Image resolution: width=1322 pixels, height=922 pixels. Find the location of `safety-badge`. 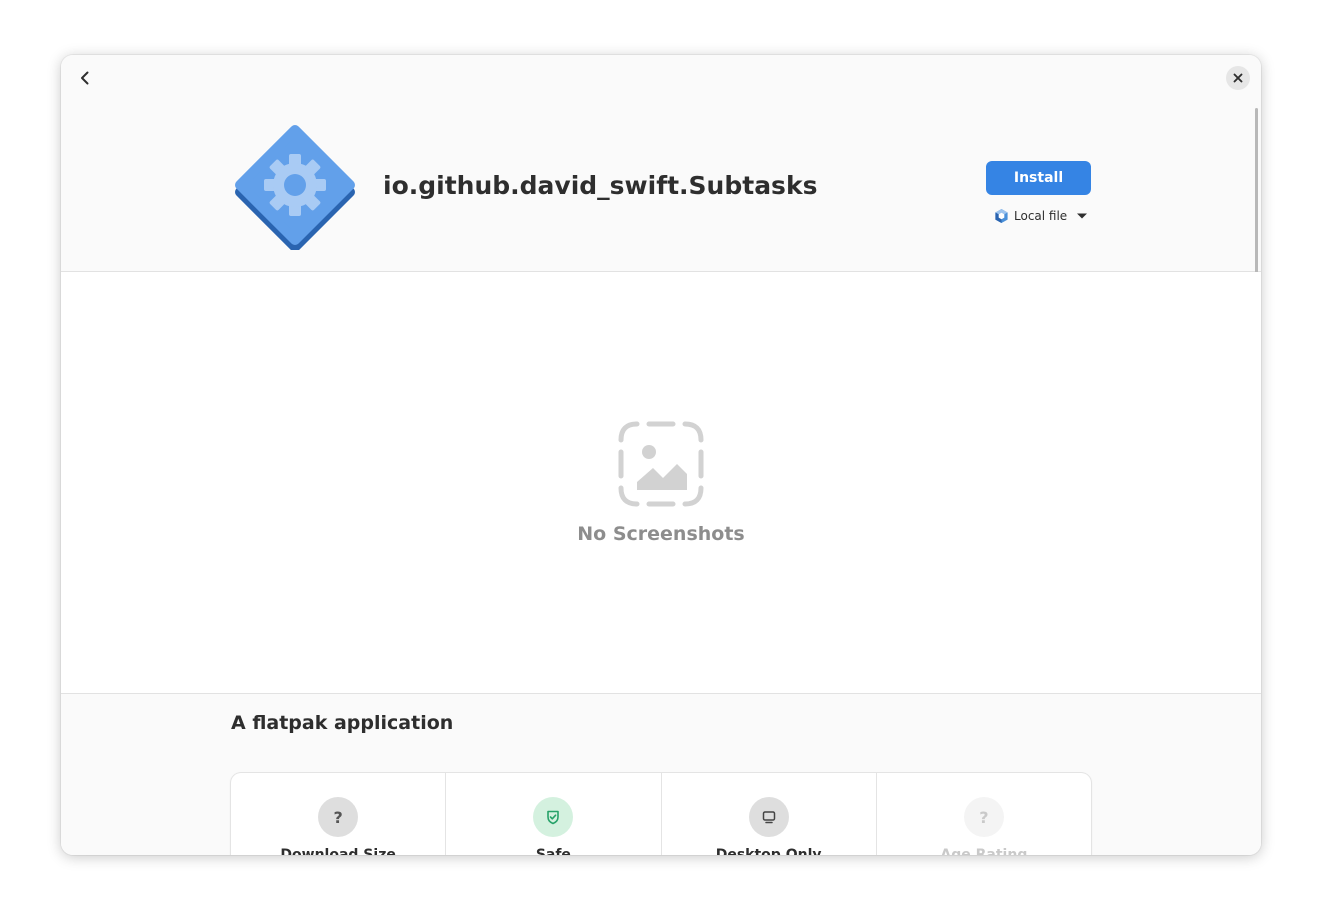

safety-badge is located at coordinates (553, 817).